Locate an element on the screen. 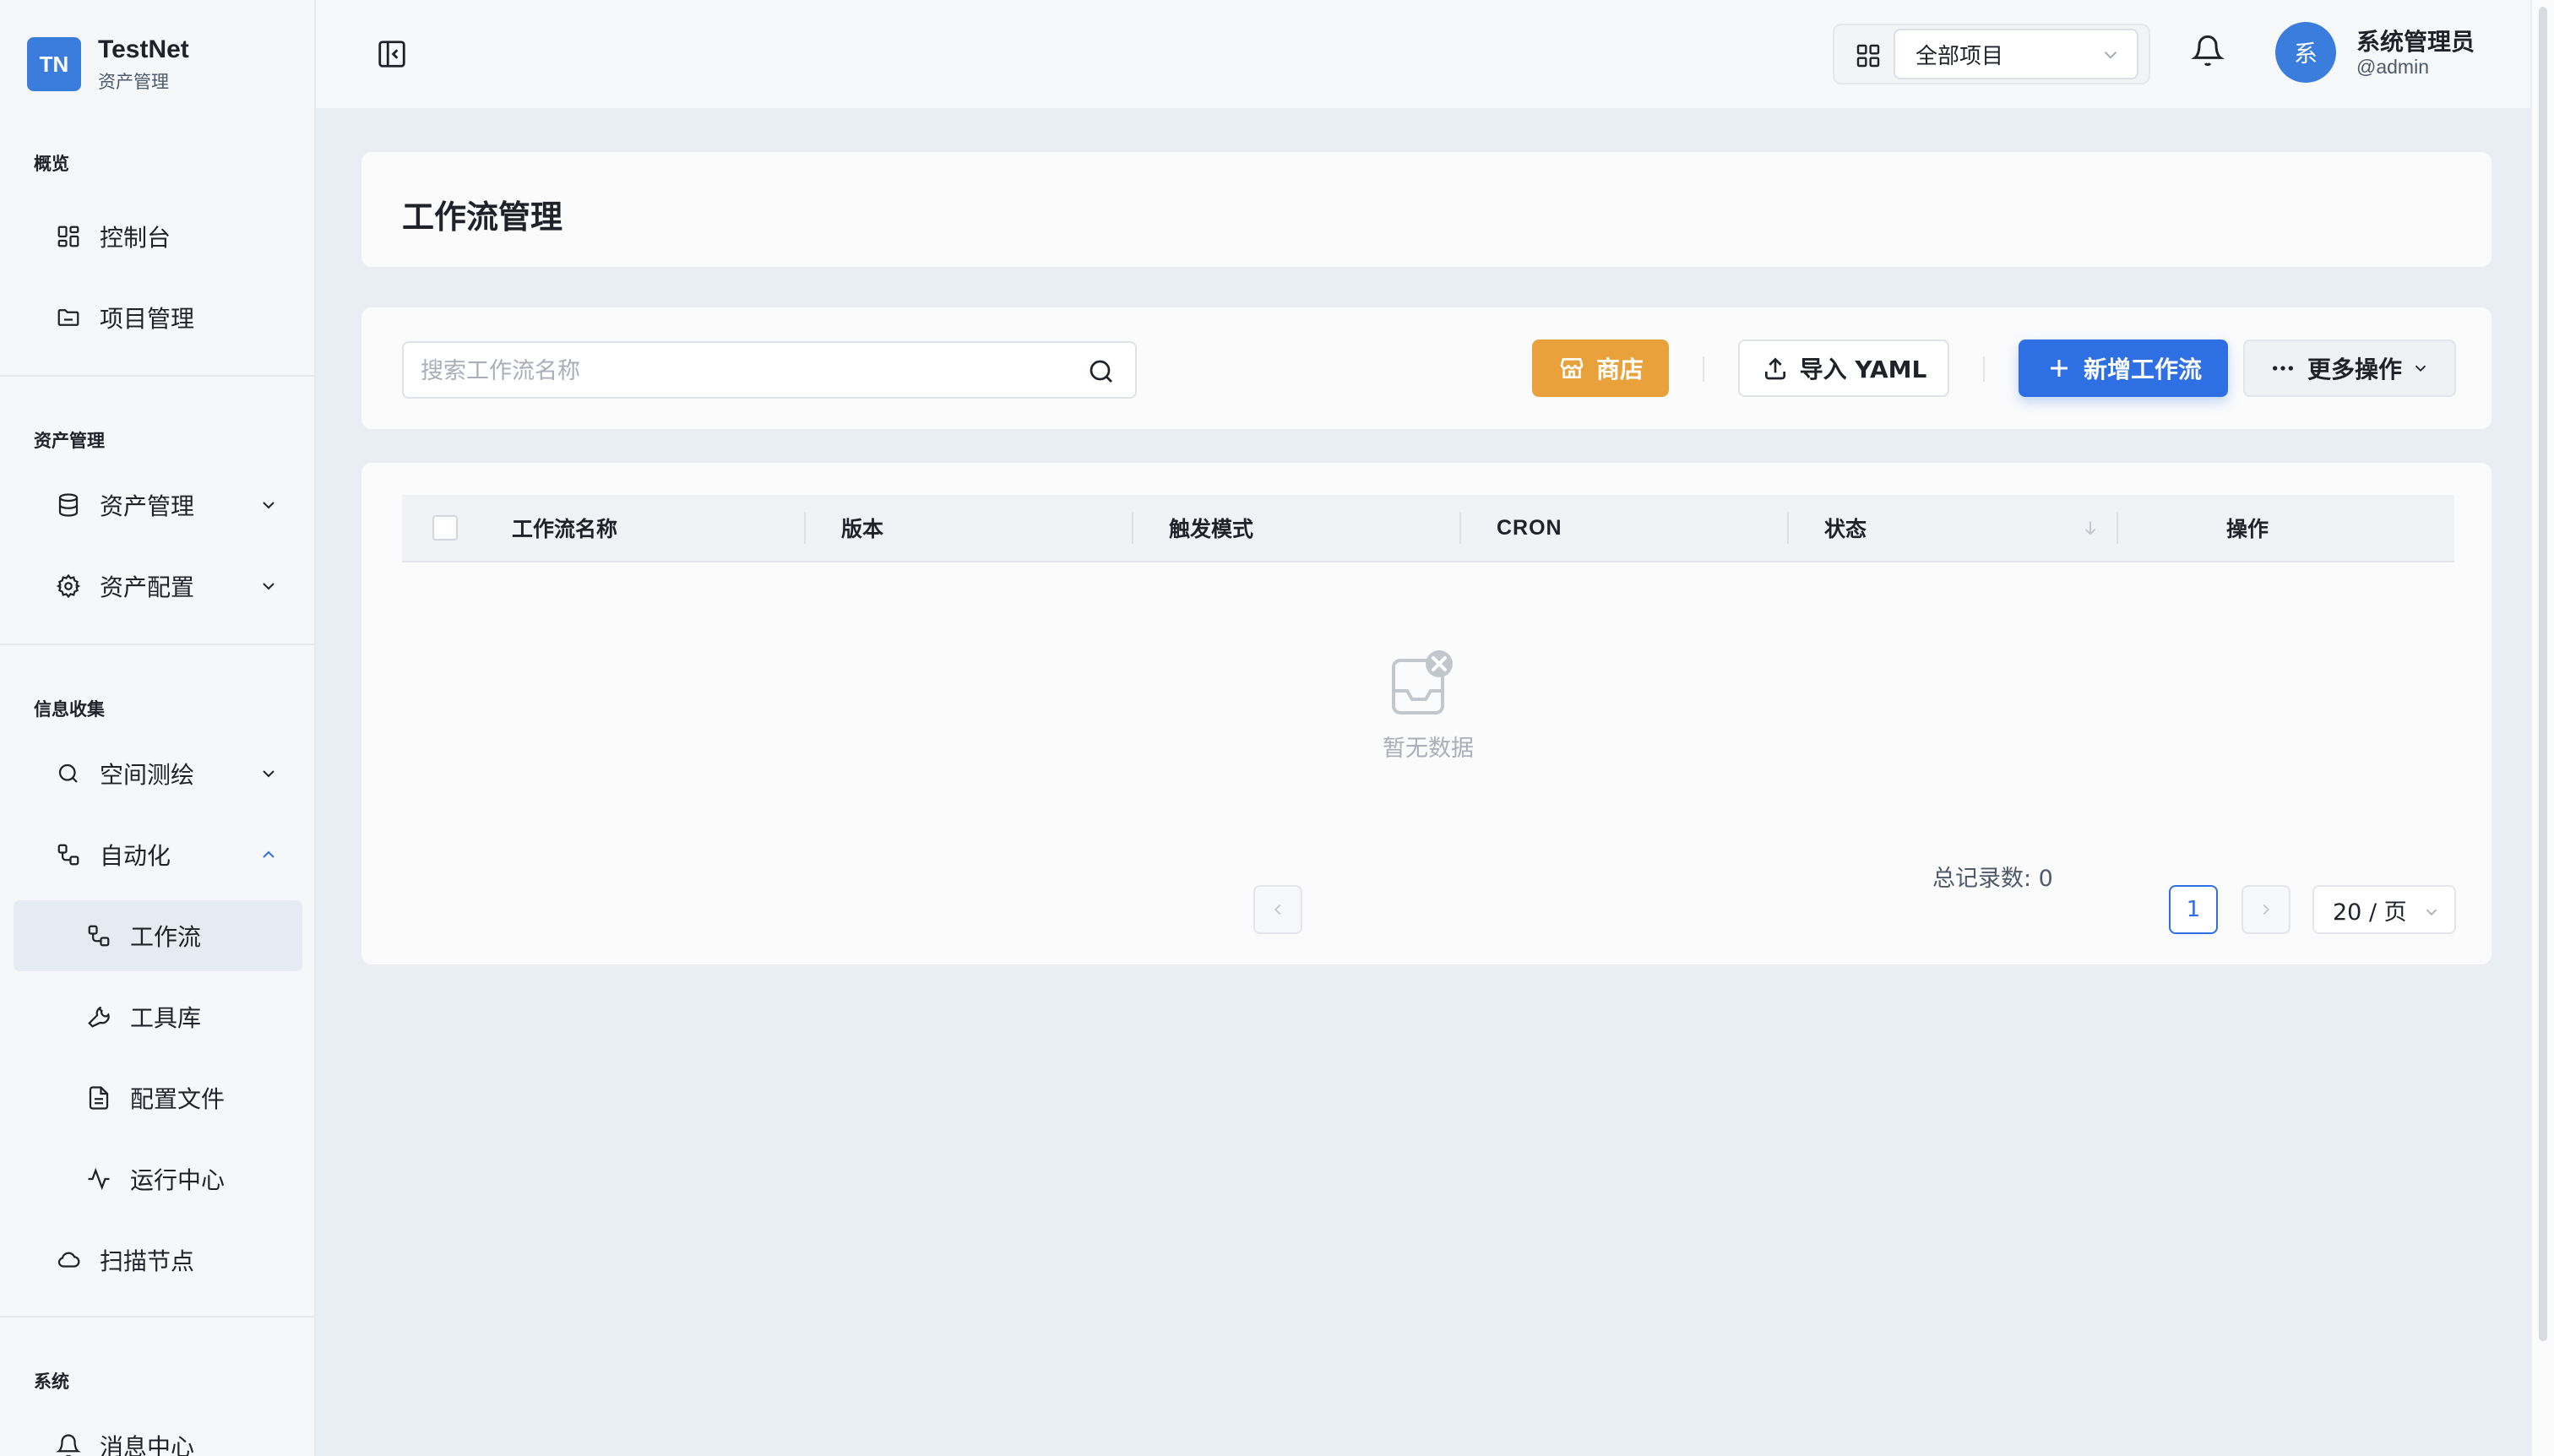  search-box is located at coordinates (769, 370).